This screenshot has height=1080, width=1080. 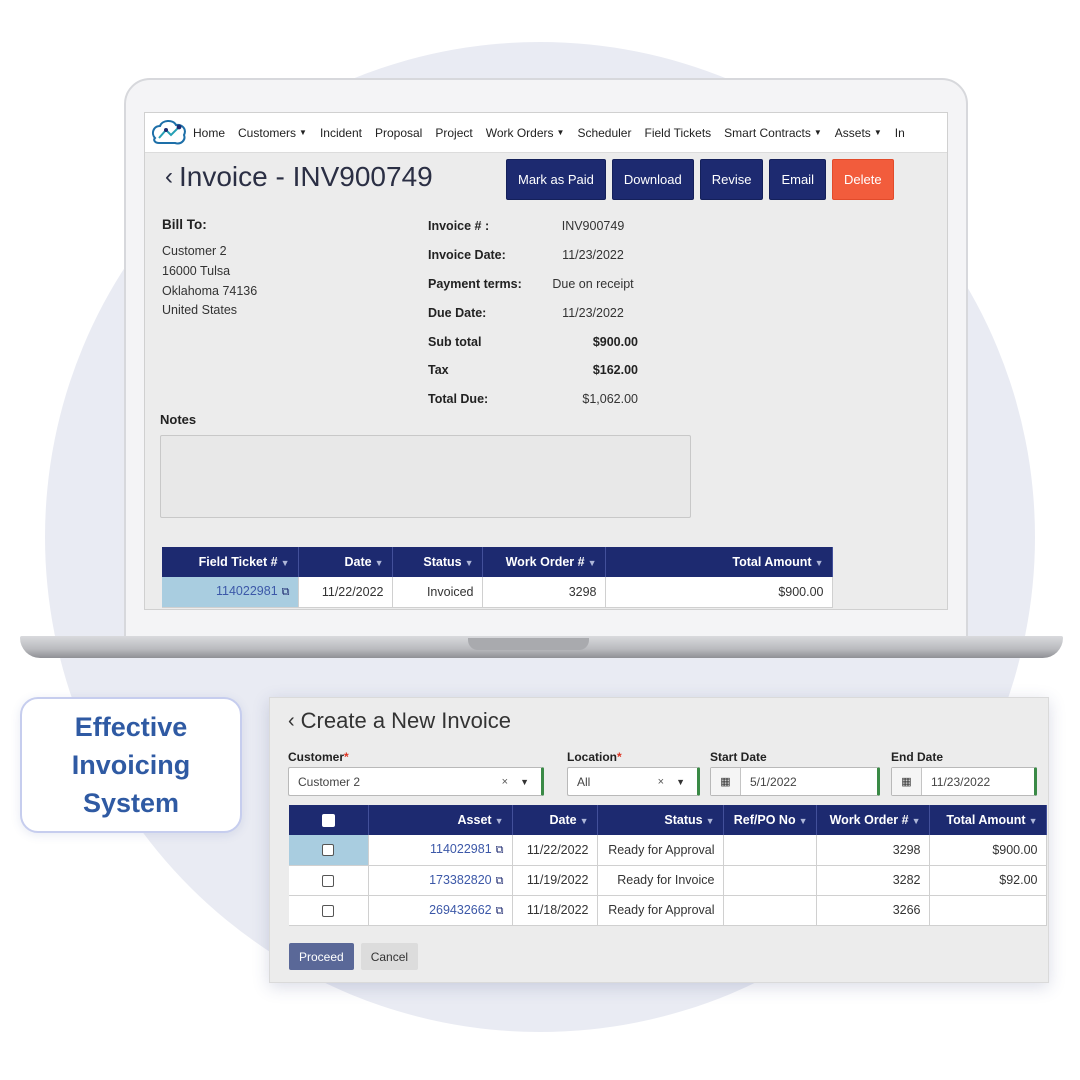 I want to click on nav-truncated: In, so click(x=900, y=133).